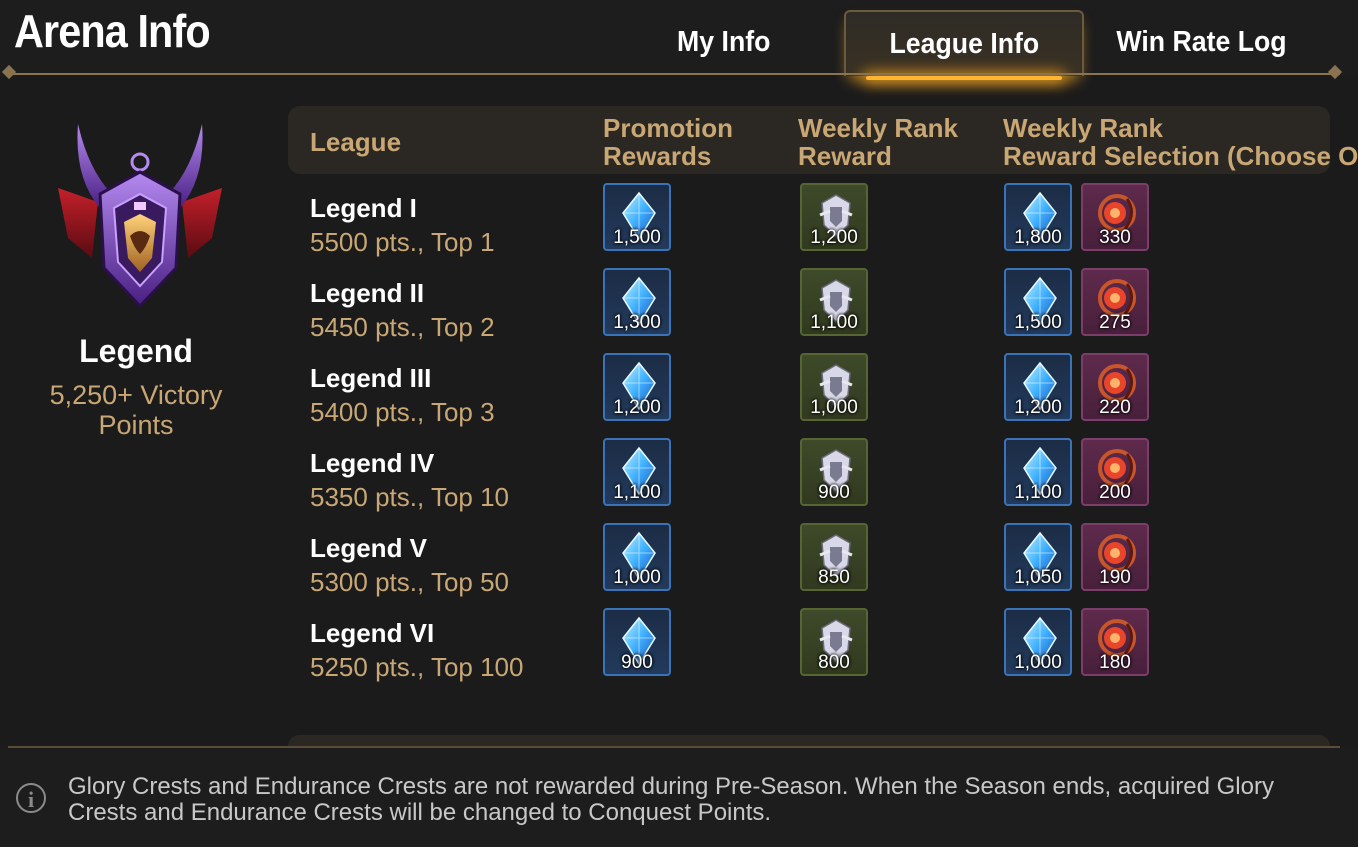 This screenshot has width=1358, height=847. Describe the element at coordinates (834, 217) in the screenshot. I see `weekly-rank-reward-item: 1,200` at that location.